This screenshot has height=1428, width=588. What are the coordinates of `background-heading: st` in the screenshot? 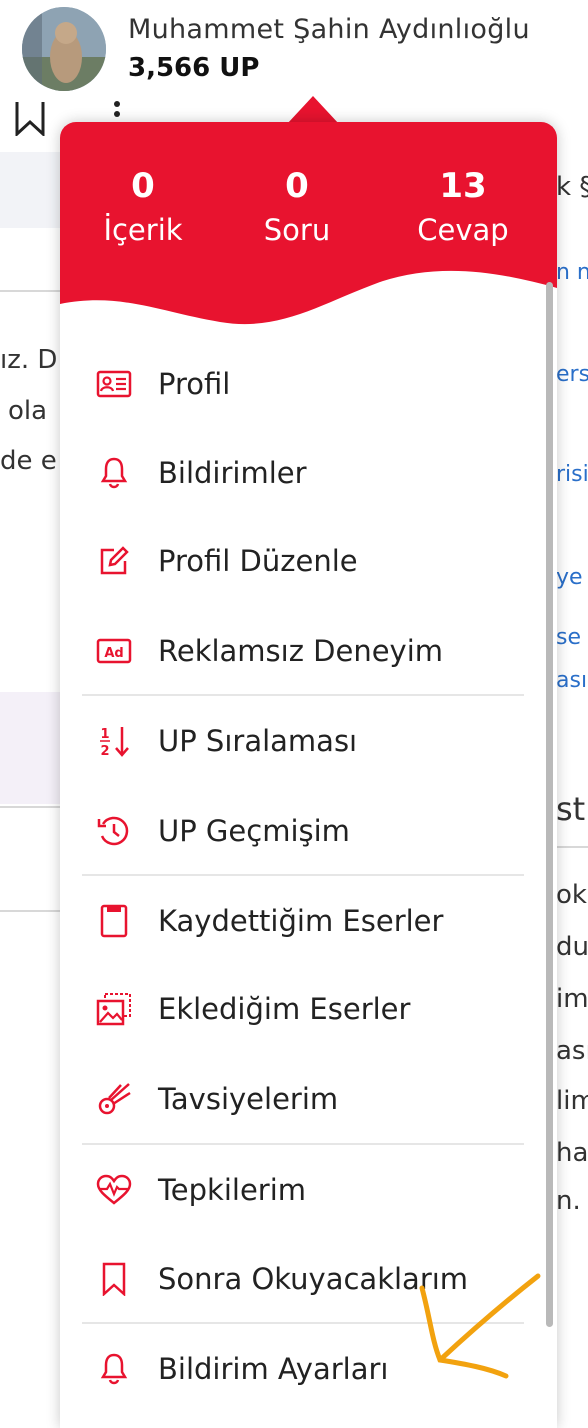 It's located at (571, 809).